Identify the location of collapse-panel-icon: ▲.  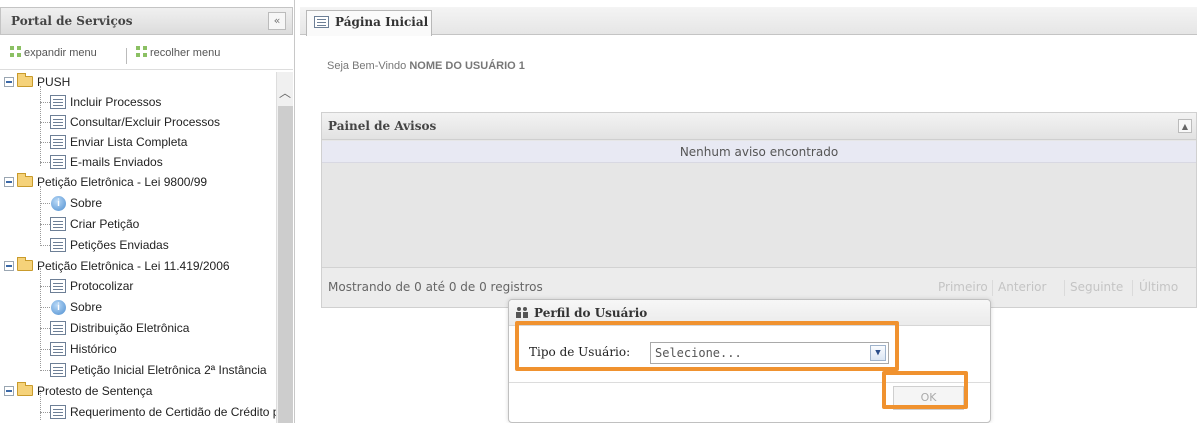
(1185, 126).